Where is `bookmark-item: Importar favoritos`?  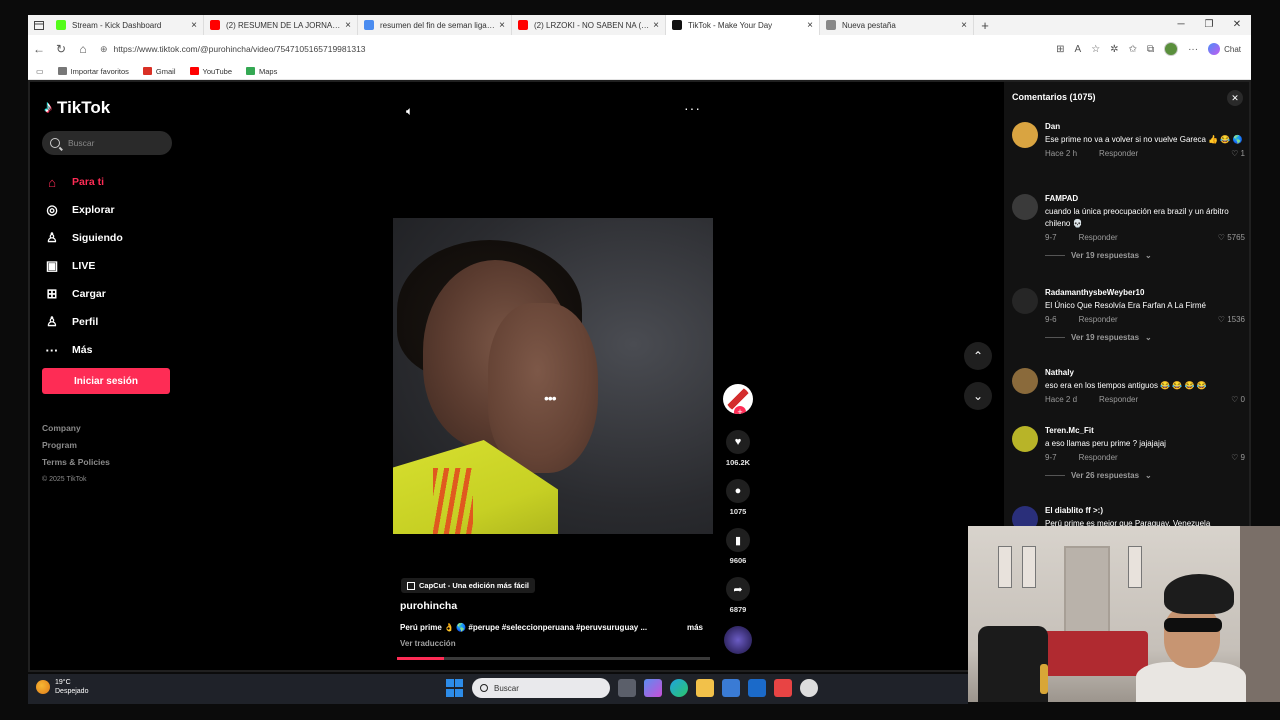 bookmark-item: Importar favoritos is located at coordinates (93, 71).